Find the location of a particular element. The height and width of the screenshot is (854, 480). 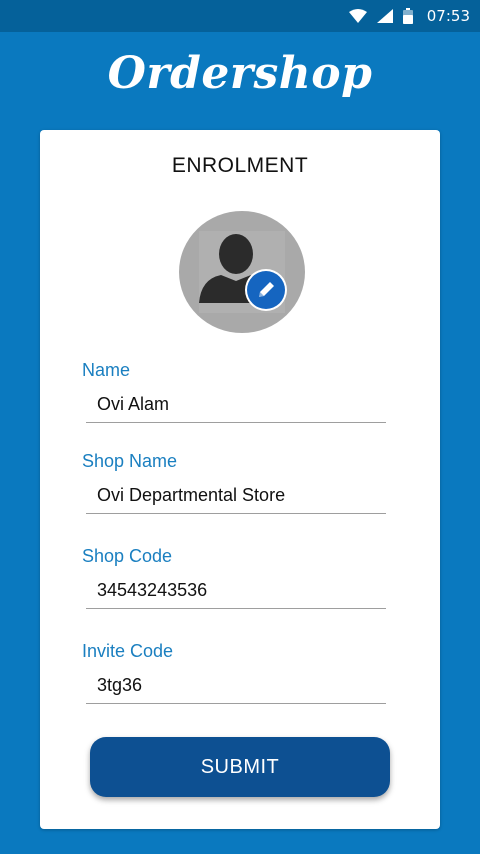

form-title: ENROLMENT is located at coordinates (240, 165).